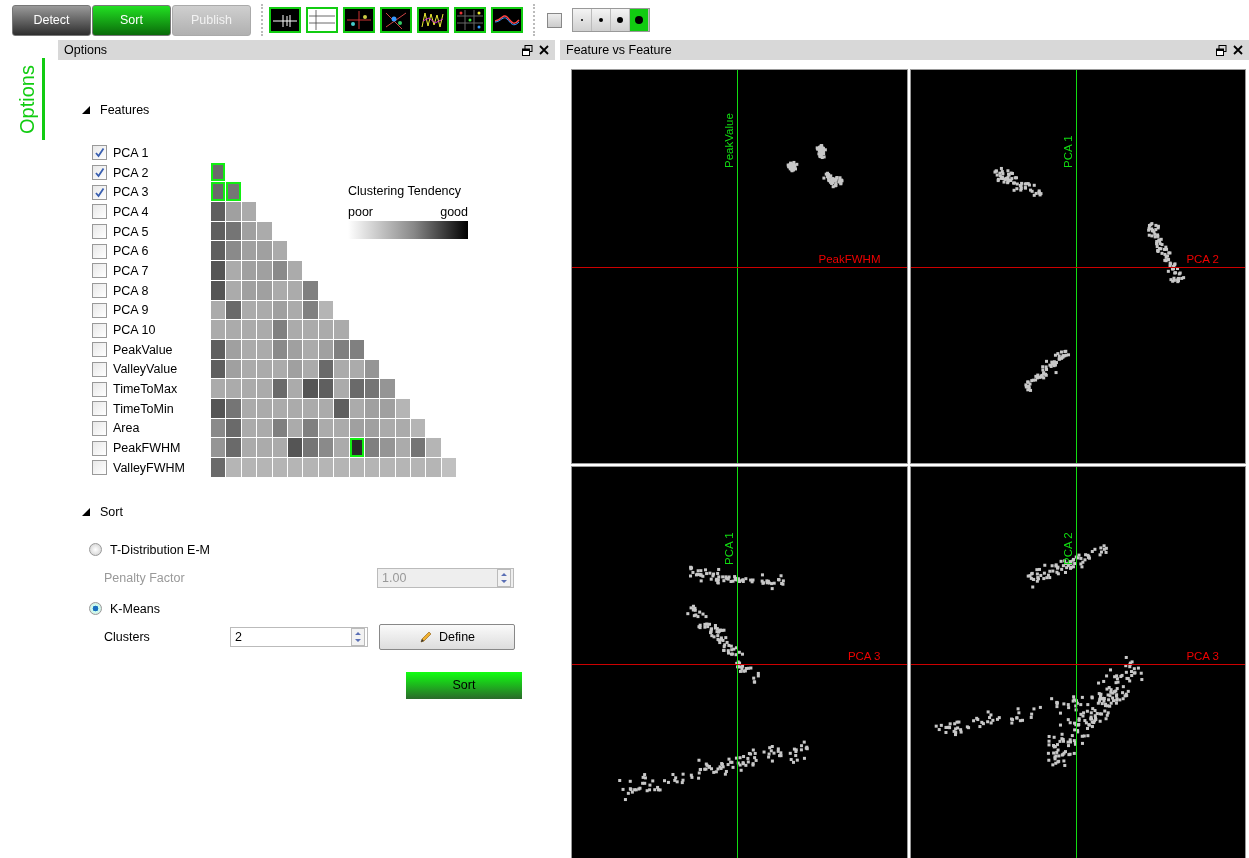 This screenshot has height=858, width=1249. Describe the element at coordinates (470, 20) in the screenshot. I see `grid-plots-icon` at that location.